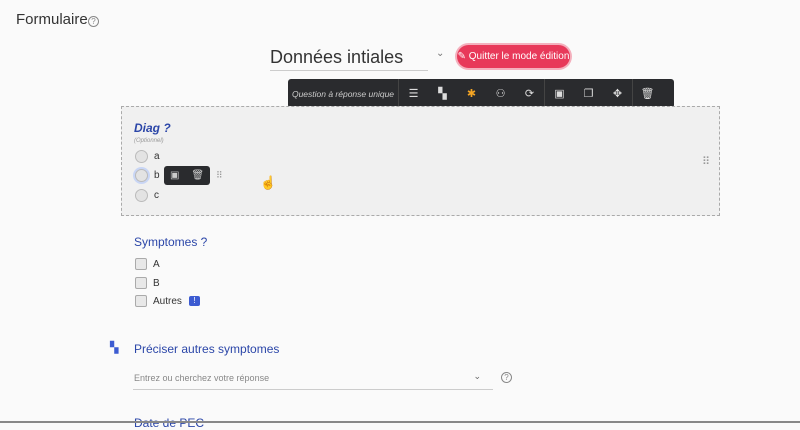 Image resolution: width=800 pixels, height=430 pixels. Describe the element at coordinates (149, 141) in the screenshot. I see `optional-label: (Optionnel)` at that location.